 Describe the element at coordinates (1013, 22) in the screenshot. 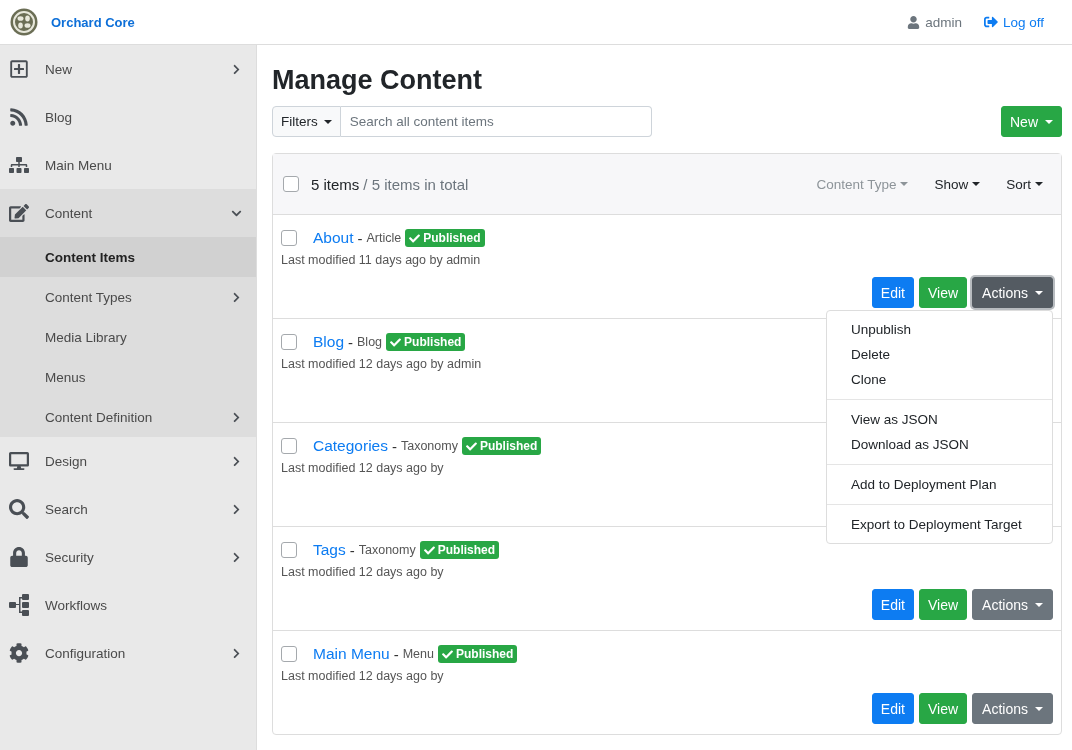

I see `logout-link: Log off` at that location.